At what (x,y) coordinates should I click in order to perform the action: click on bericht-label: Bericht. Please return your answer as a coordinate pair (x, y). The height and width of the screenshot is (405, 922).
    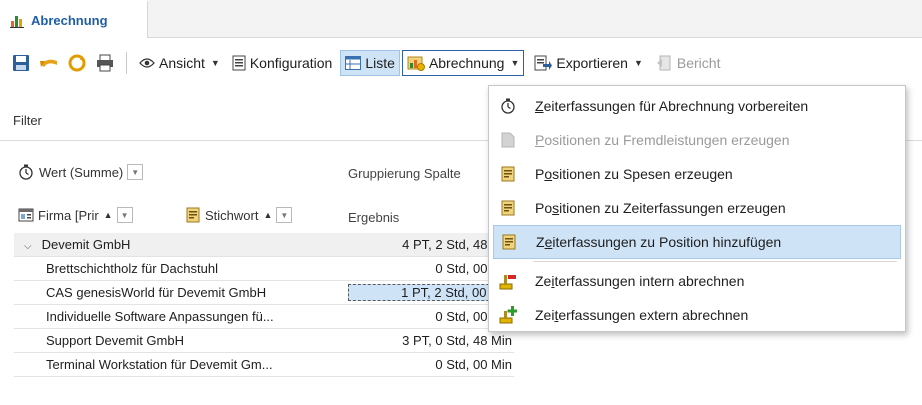
    Looking at the image, I should click on (698, 63).